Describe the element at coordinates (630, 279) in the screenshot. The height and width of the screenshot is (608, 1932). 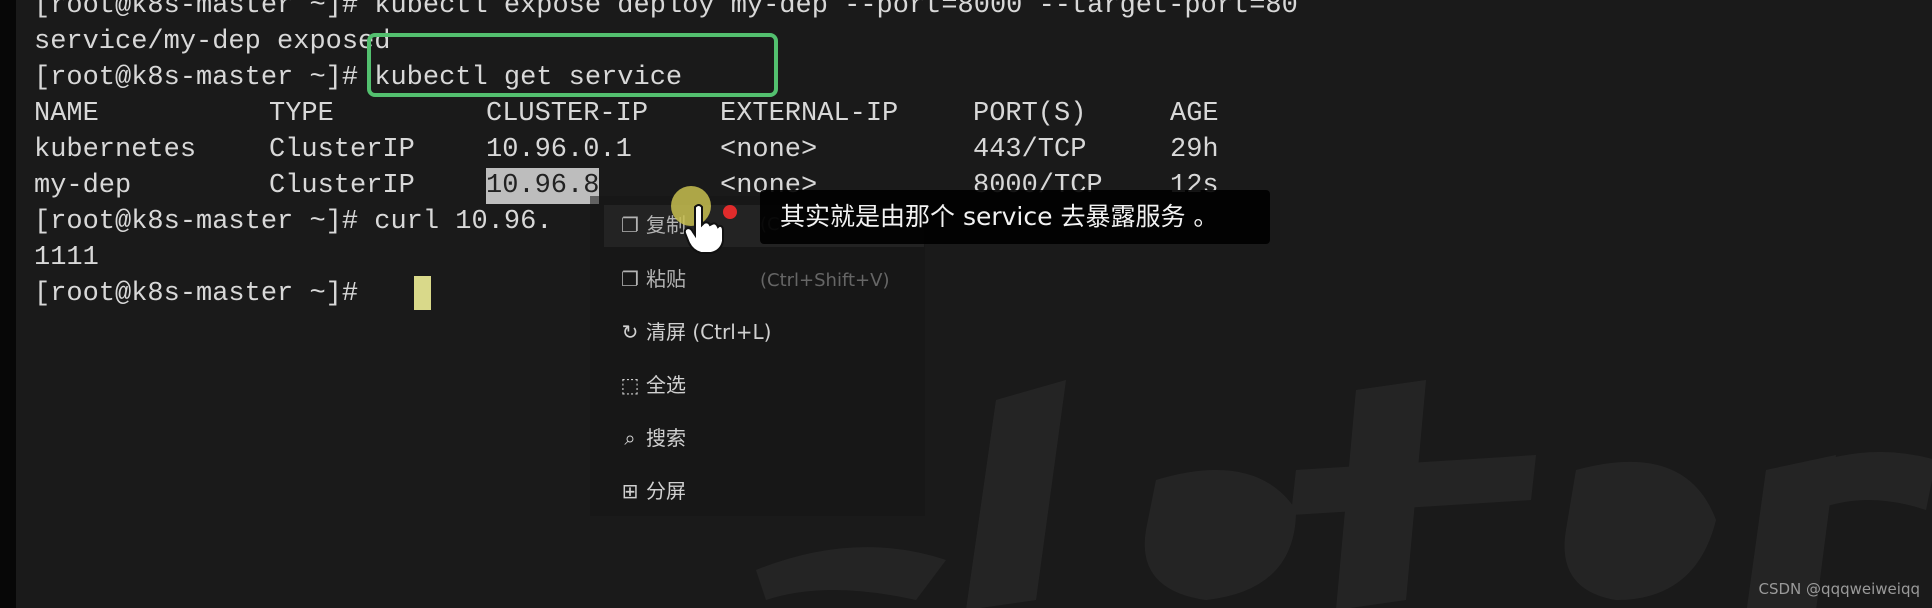
I see `paste-icon: ❐` at that location.